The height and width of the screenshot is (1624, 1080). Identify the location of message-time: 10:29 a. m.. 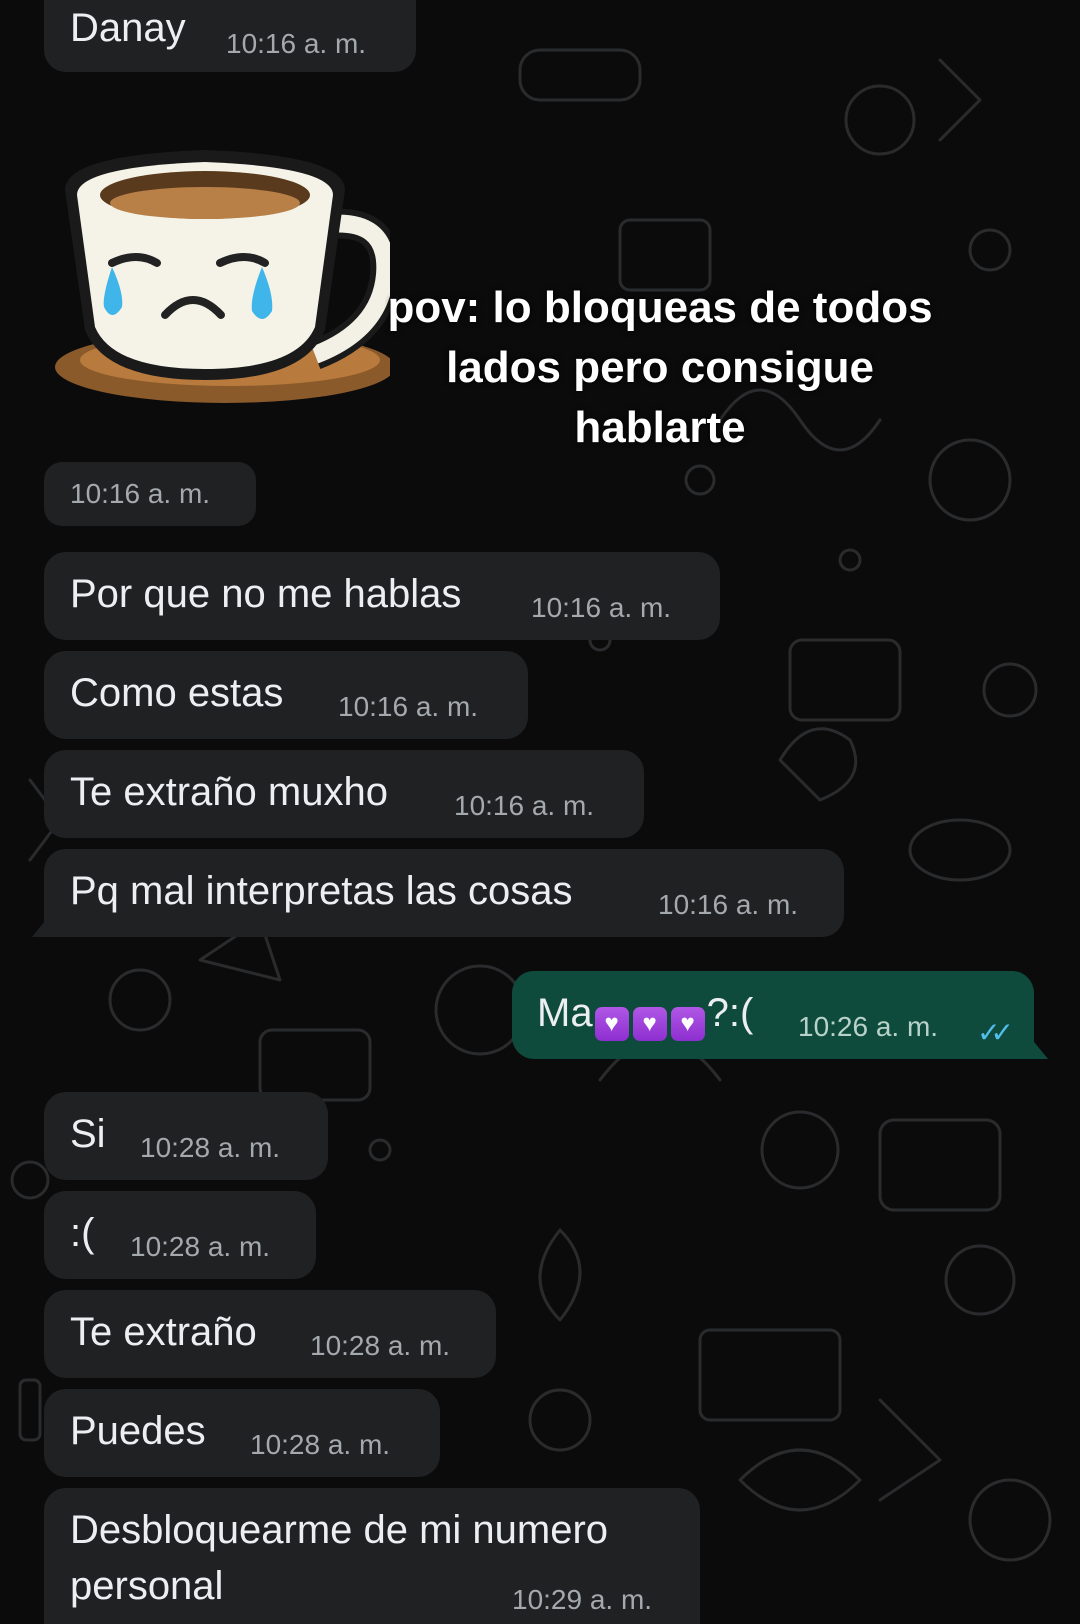
(582, 1599).